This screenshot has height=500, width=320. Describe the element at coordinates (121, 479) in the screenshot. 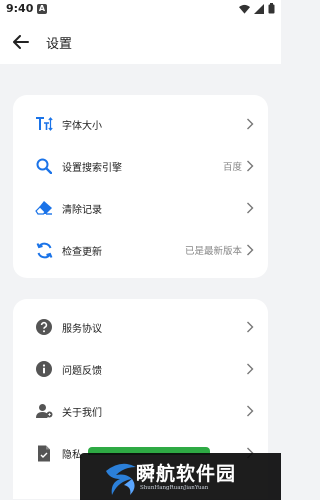

I see `watermark-logo-icon` at that location.